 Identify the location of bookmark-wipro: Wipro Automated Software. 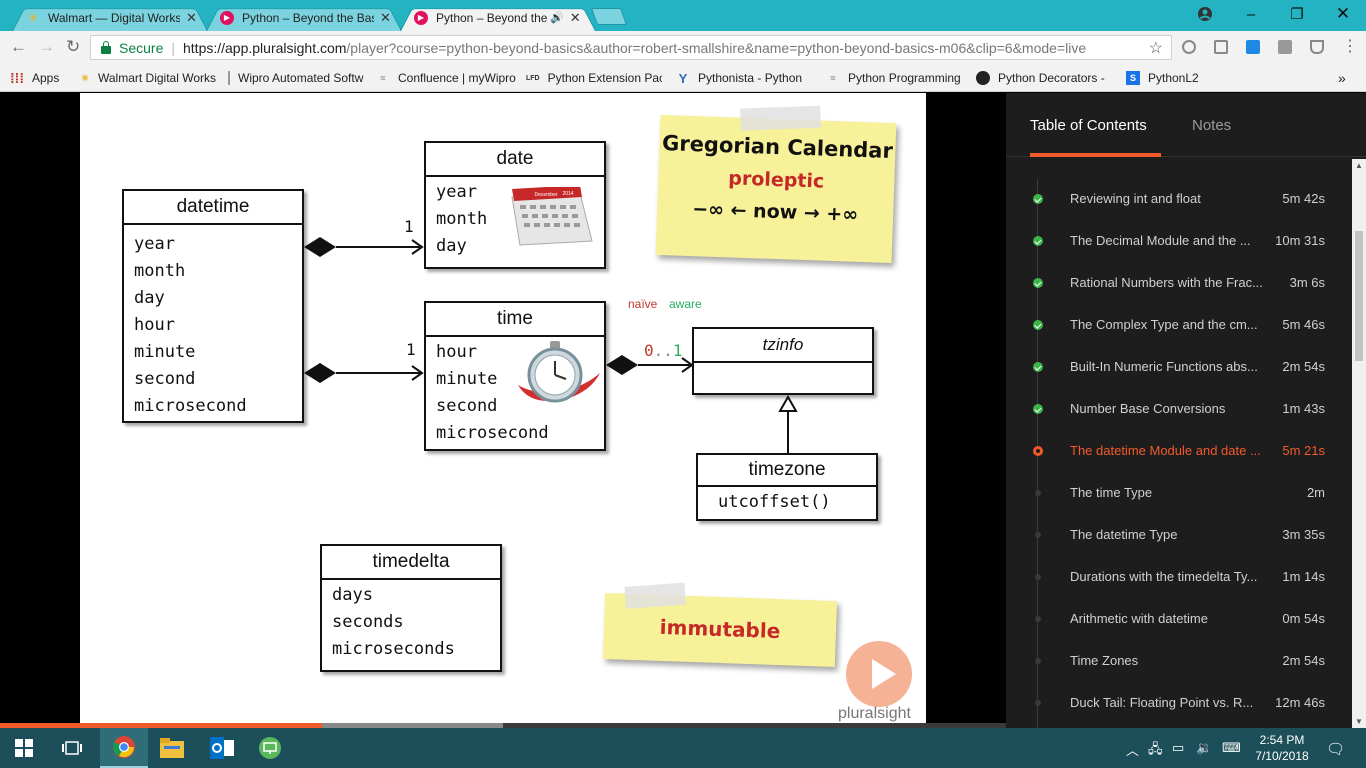
(296, 78).